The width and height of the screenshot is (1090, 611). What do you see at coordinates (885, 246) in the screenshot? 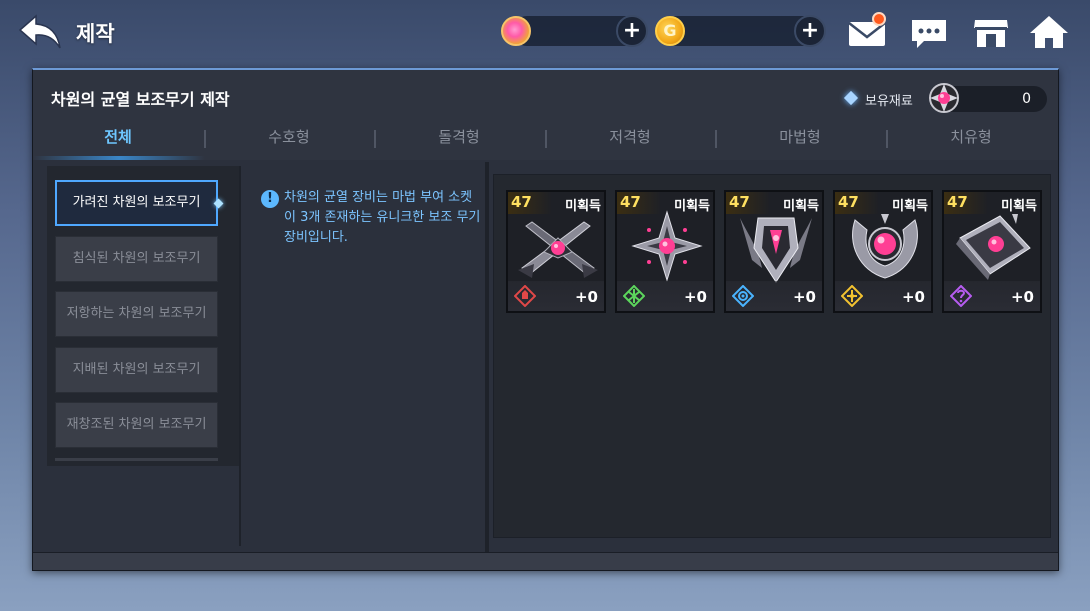
I see `orb-amulet-icon` at bounding box center [885, 246].